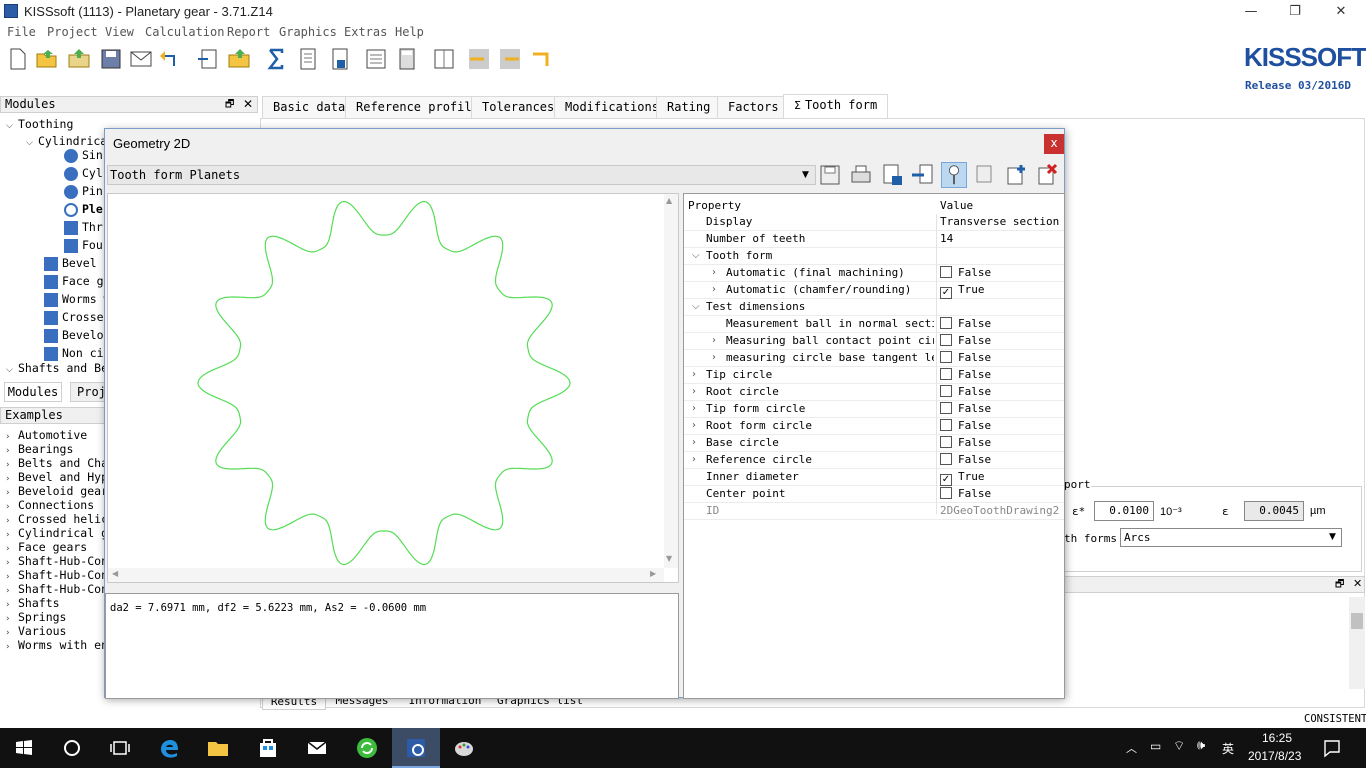 The image size is (1366, 768). I want to click on menu-graphics: Graphics, so click(308, 32).